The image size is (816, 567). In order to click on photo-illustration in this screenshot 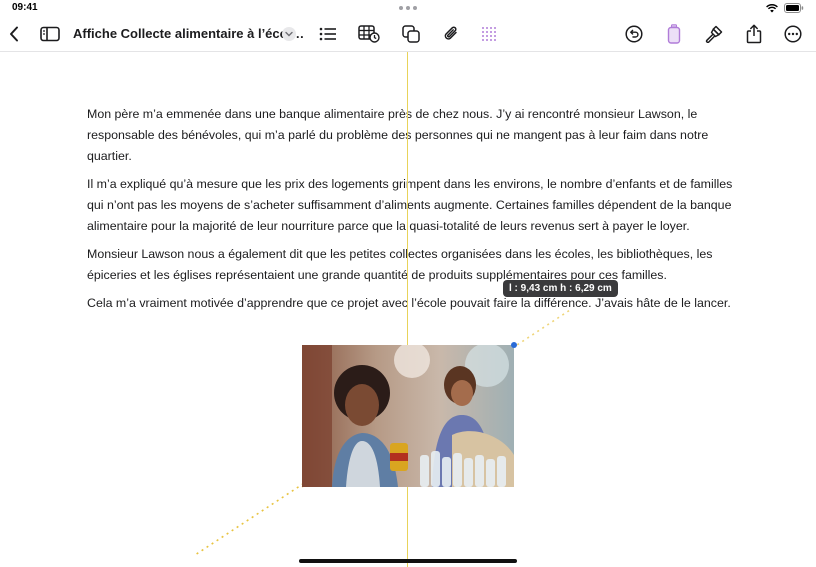, I will do `click(408, 416)`.